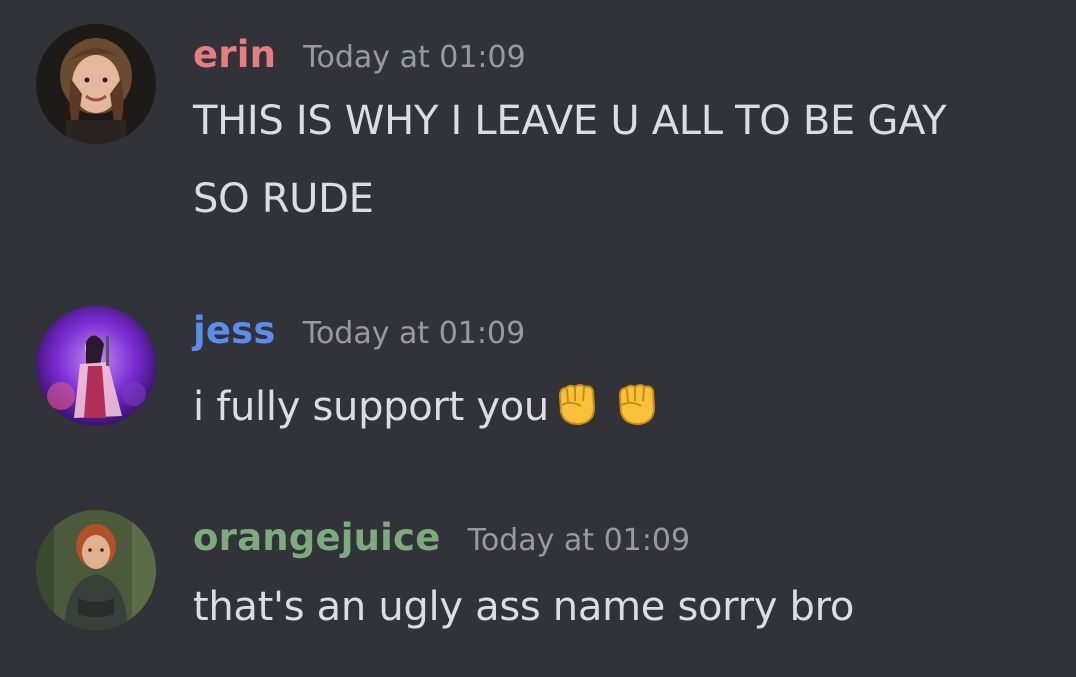  Describe the element at coordinates (371, 407) in the screenshot. I see `message-text-content: i fully support you` at that location.